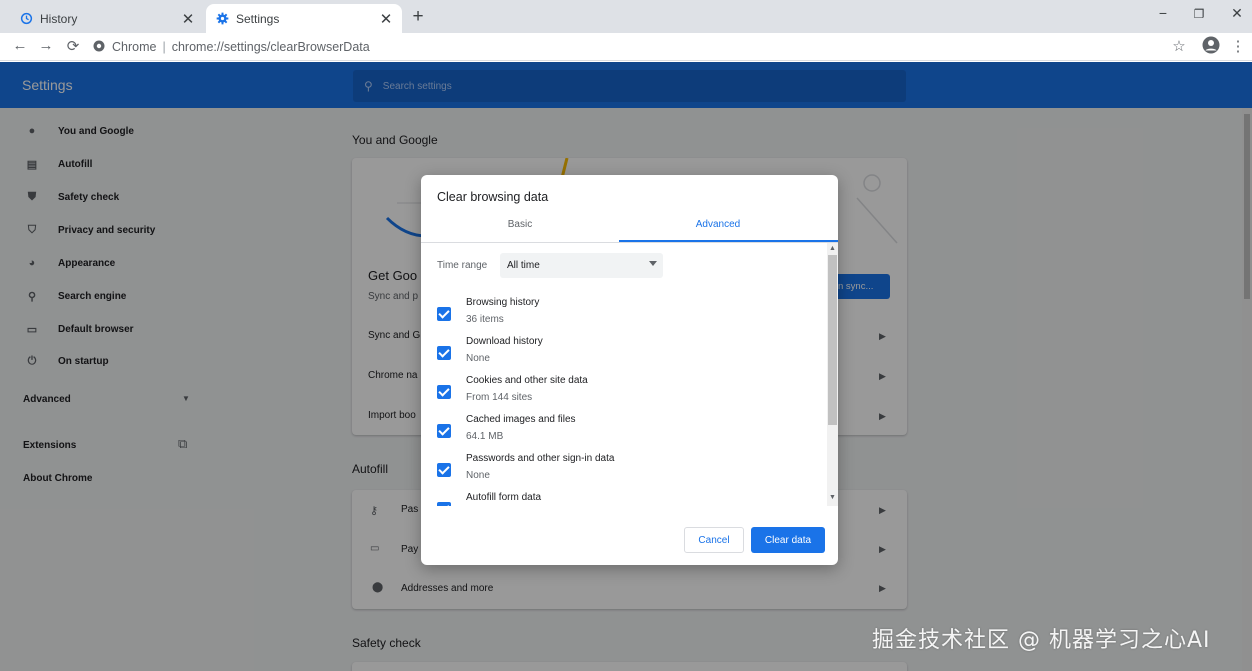  I want to click on tab-history-close-icon: ✕, so click(188, 19).